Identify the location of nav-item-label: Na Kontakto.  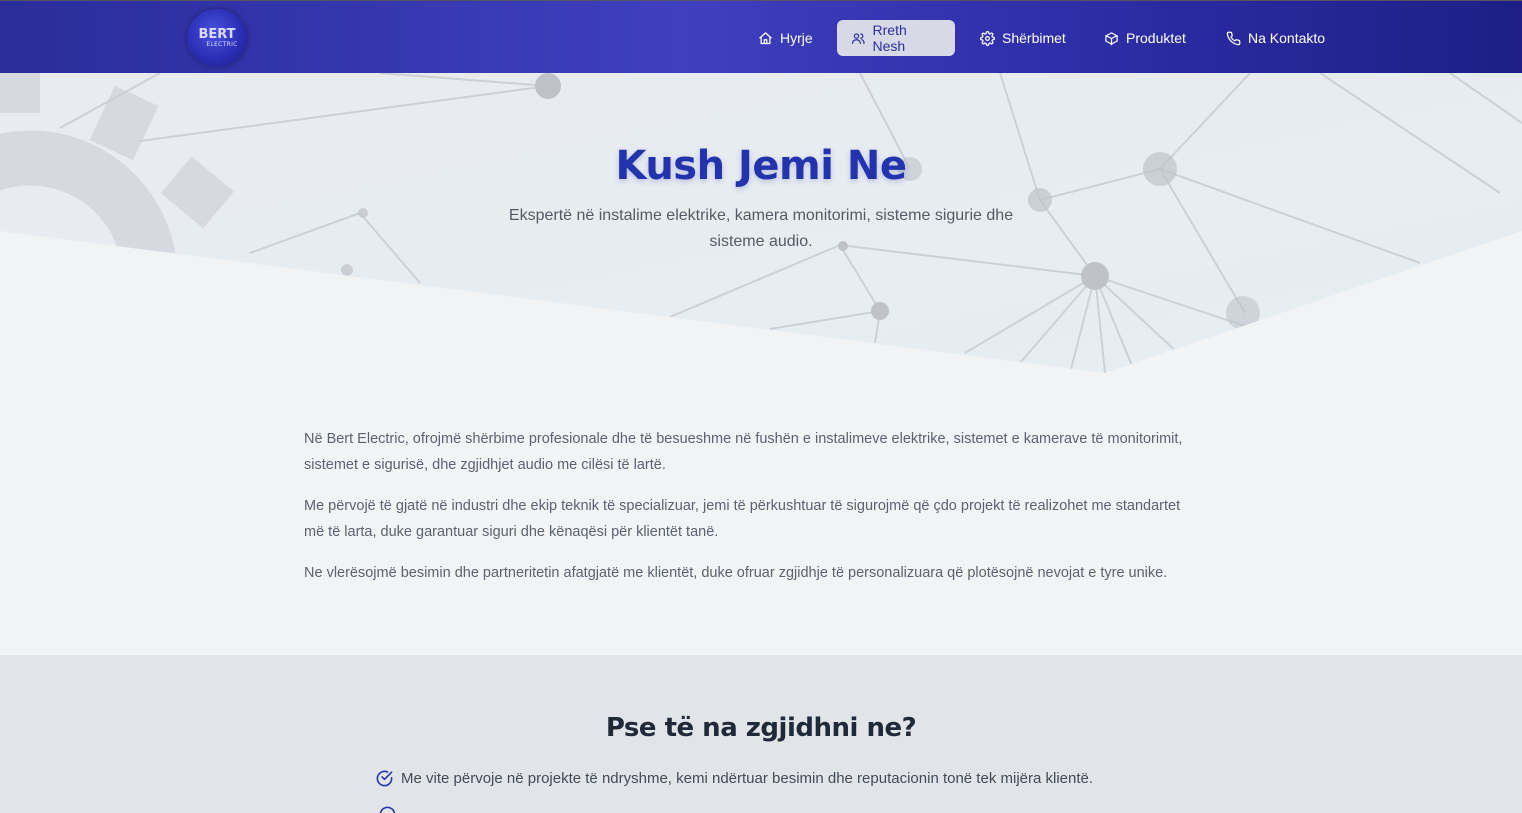
(1287, 38).